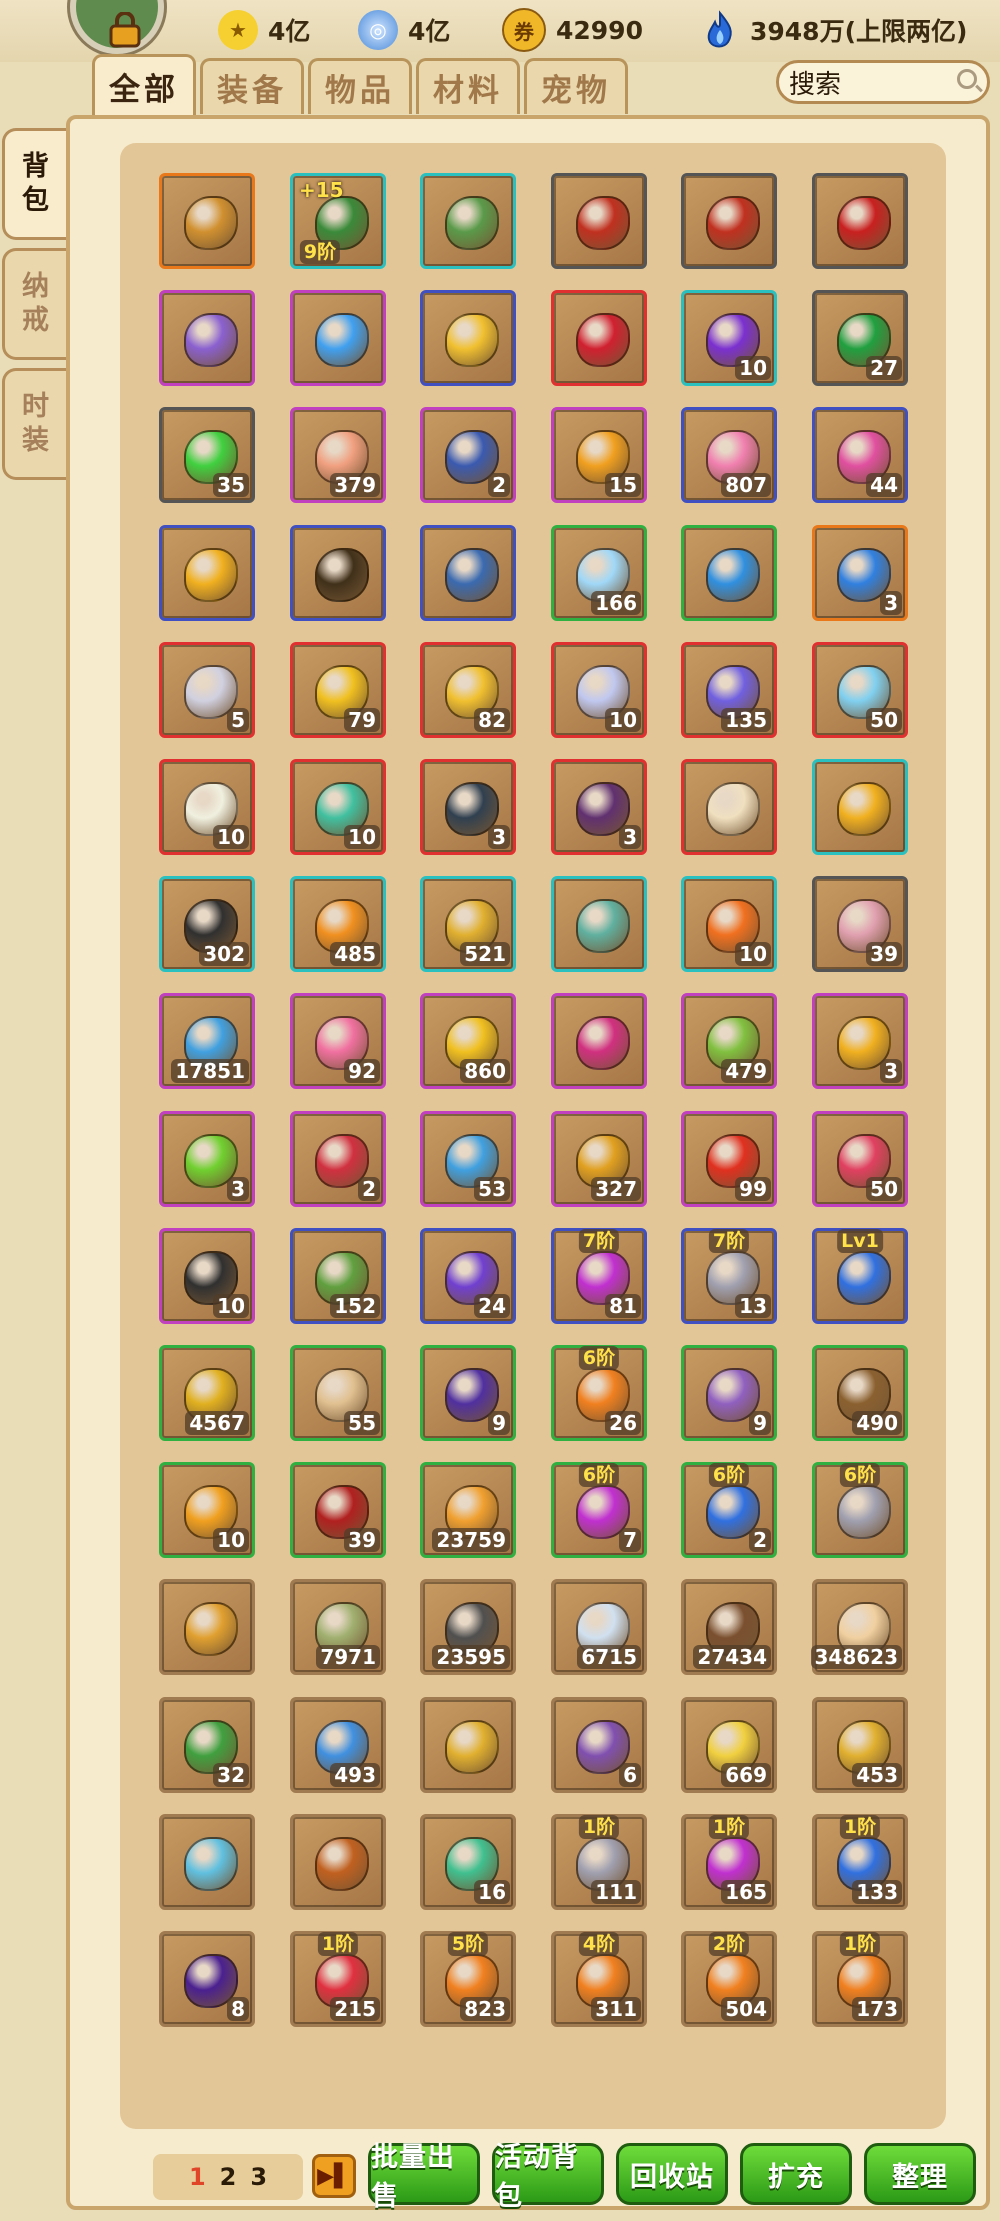 The width and height of the screenshot is (1000, 2221). What do you see at coordinates (599, 1159) in the screenshot?
I see `inventory-slot: 327` at bounding box center [599, 1159].